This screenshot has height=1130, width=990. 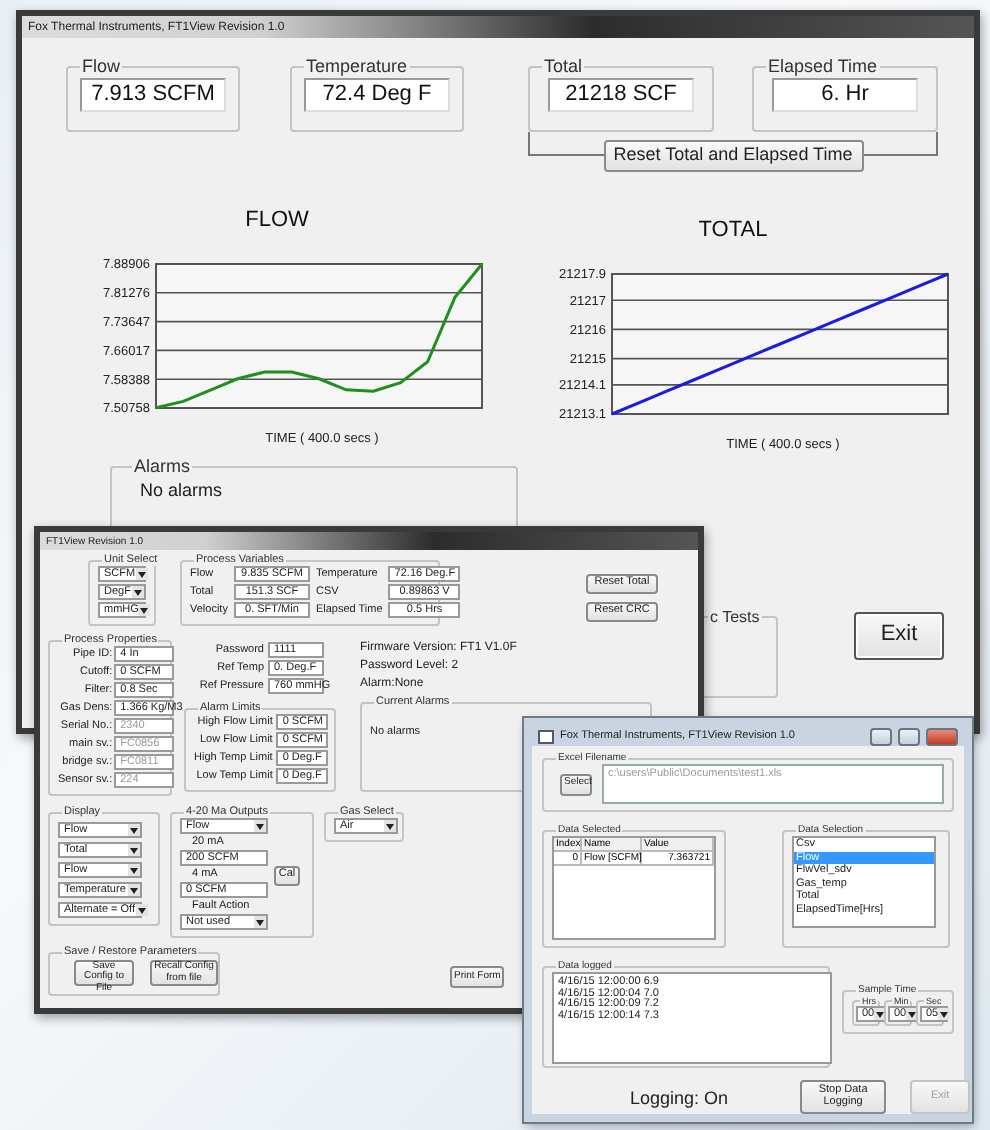 What do you see at coordinates (909, 736) in the screenshot?
I see `maximize-button` at bounding box center [909, 736].